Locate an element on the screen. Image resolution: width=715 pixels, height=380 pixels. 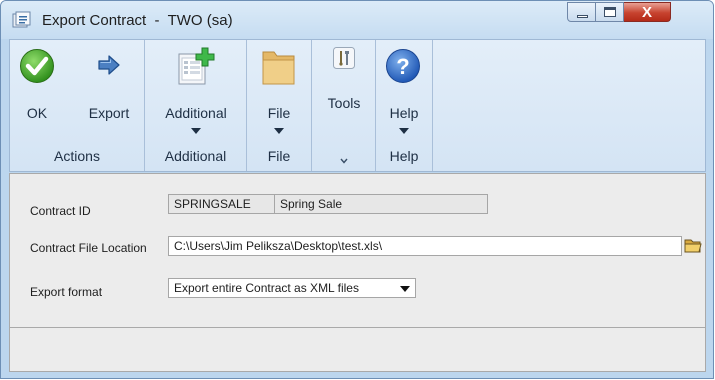
additional-page-plus-icon is located at coordinates (196, 66).